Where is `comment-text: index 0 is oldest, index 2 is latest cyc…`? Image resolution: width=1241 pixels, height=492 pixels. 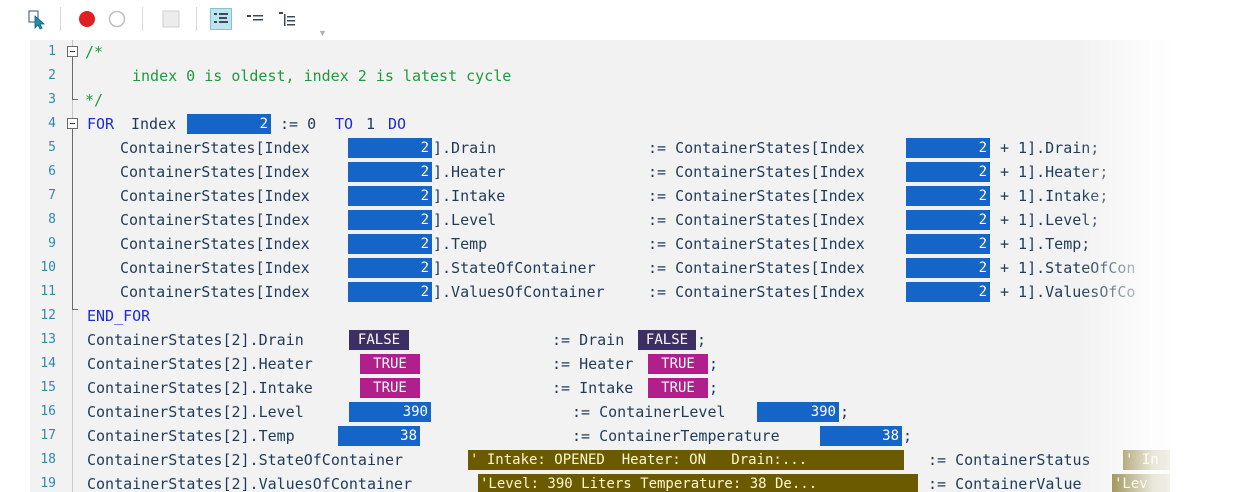
comment-text: index 0 is oldest, index 2 is latest cyc… is located at coordinates (322, 76).